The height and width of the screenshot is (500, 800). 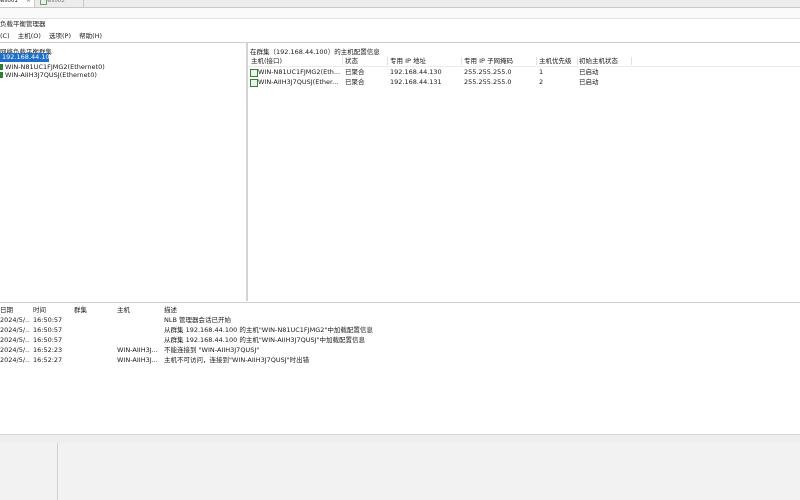 What do you see at coordinates (314, 310) in the screenshot?
I see `log-column-header: 描述` at bounding box center [314, 310].